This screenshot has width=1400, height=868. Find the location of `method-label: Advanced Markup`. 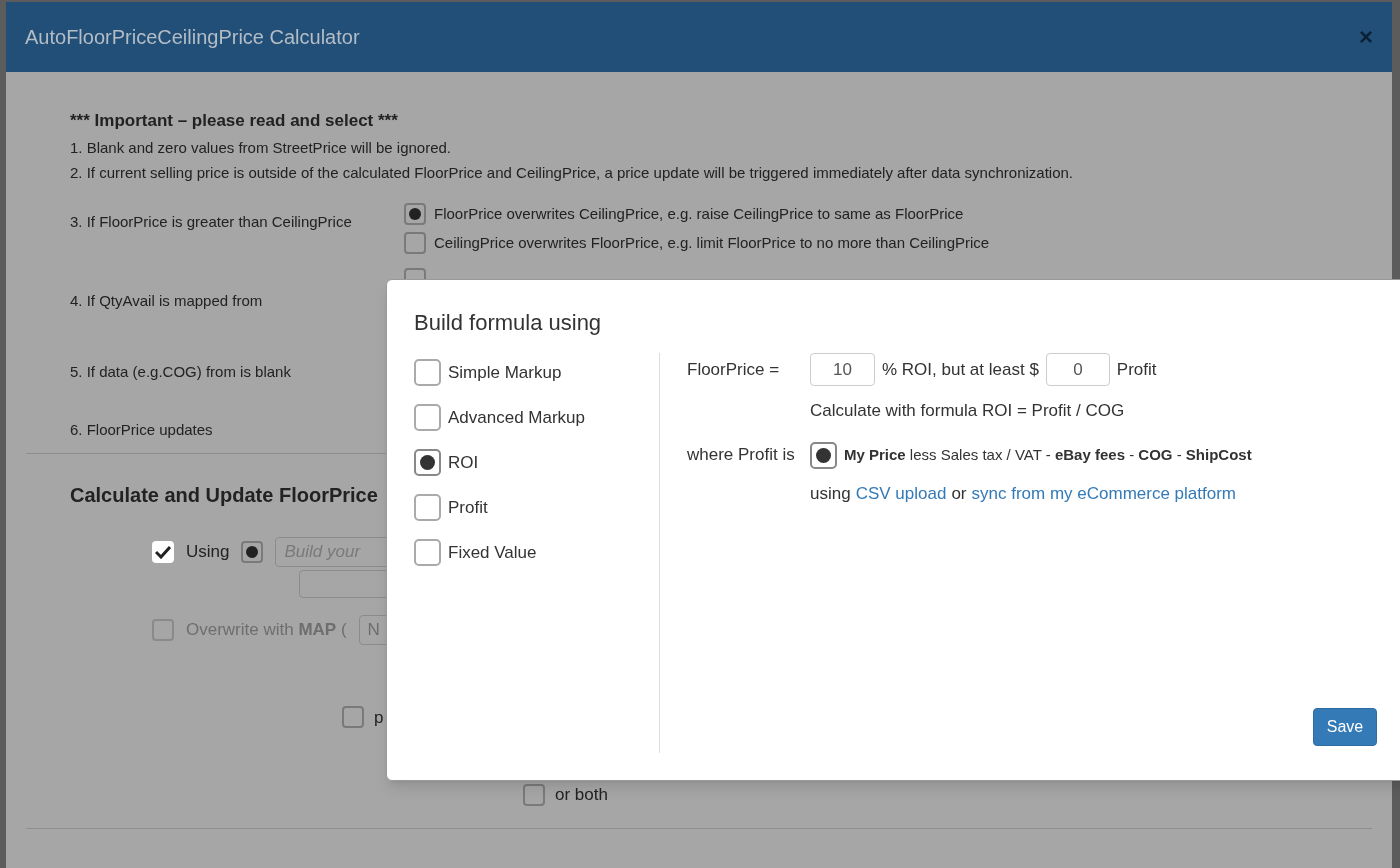

method-label: Advanced Markup is located at coordinates (517, 417).